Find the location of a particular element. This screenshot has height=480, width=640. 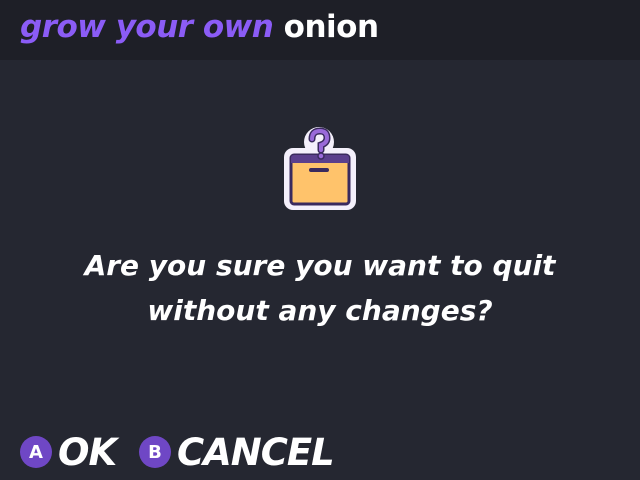

app-title: grow your own onion is located at coordinates (199, 27).